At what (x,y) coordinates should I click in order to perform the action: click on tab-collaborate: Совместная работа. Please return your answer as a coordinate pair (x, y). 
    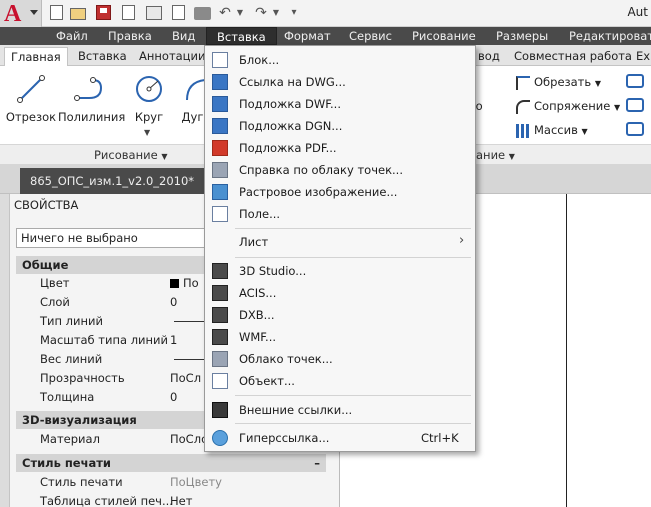
    Looking at the image, I should click on (573, 56).